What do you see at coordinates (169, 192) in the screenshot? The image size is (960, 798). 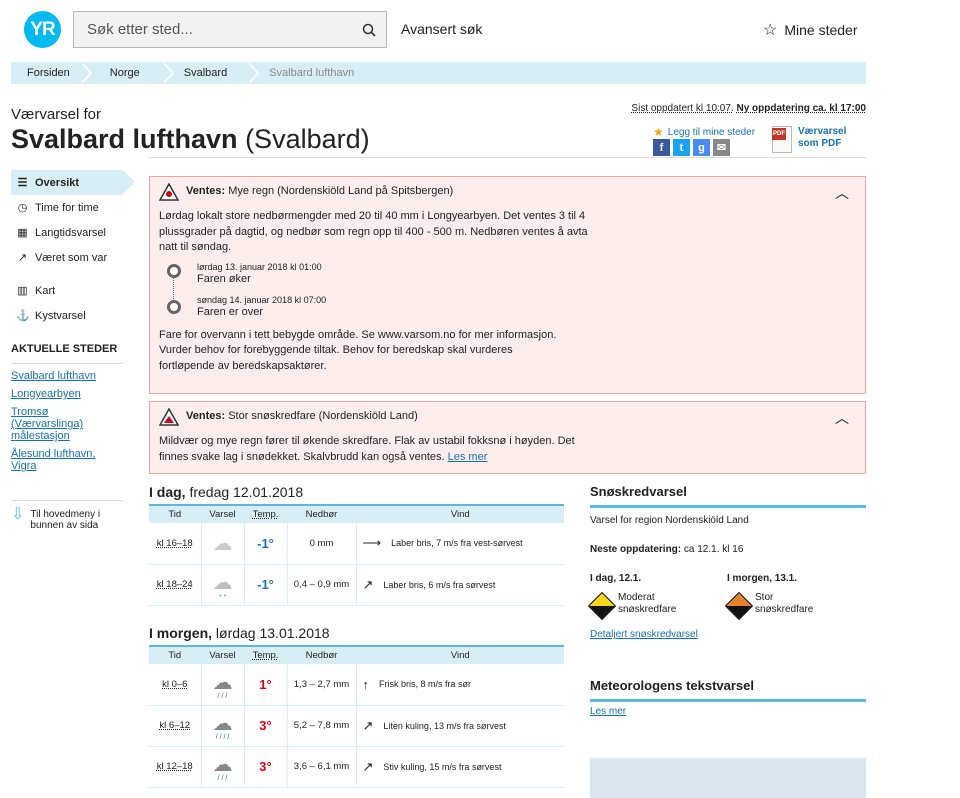 I see `warning-triangle-icon` at bounding box center [169, 192].